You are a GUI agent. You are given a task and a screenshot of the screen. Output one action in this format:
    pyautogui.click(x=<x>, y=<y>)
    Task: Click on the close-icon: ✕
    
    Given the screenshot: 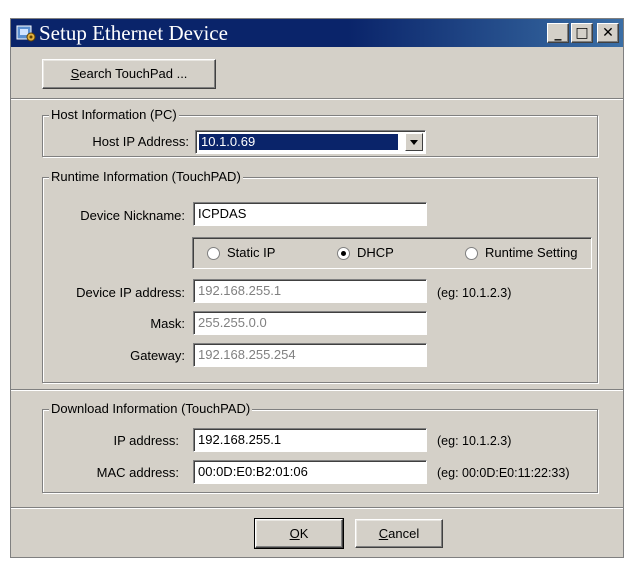 What is the action you would take?
    pyautogui.click(x=608, y=33)
    